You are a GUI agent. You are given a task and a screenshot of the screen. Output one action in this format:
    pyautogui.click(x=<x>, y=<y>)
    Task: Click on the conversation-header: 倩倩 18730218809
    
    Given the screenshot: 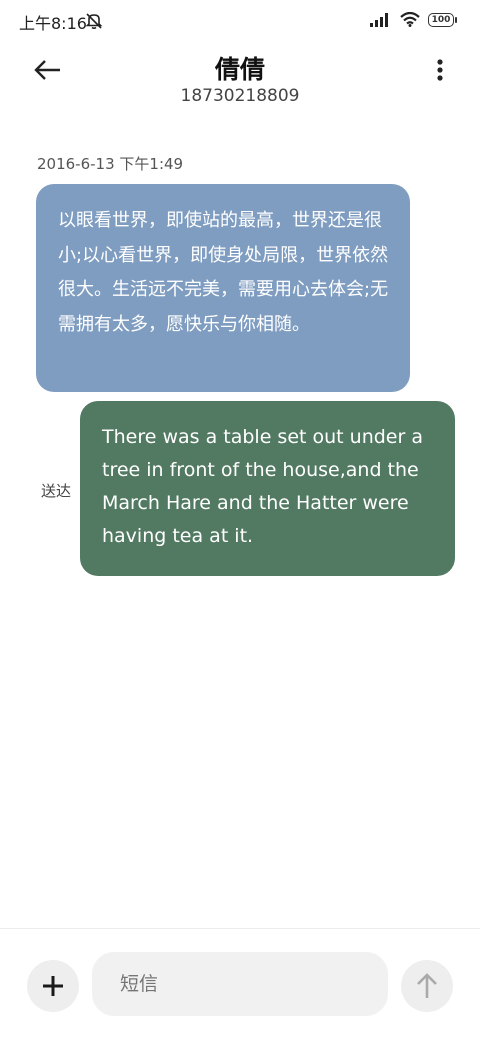 What is the action you would take?
    pyautogui.click(x=240, y=82)
    